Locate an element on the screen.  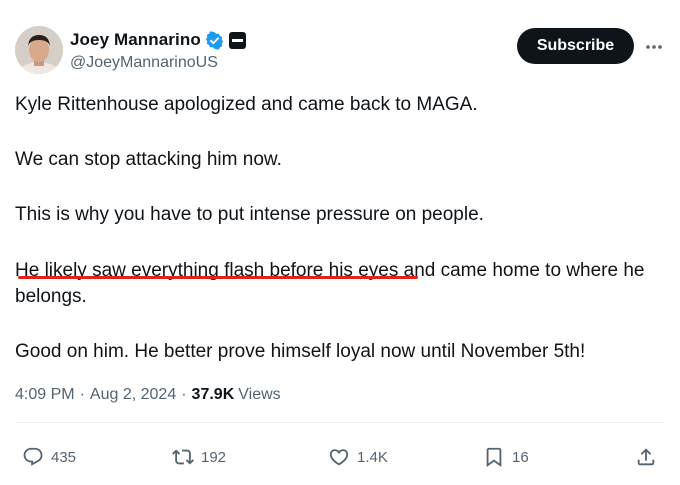
repost-icon is located at coordinates (183, 457).